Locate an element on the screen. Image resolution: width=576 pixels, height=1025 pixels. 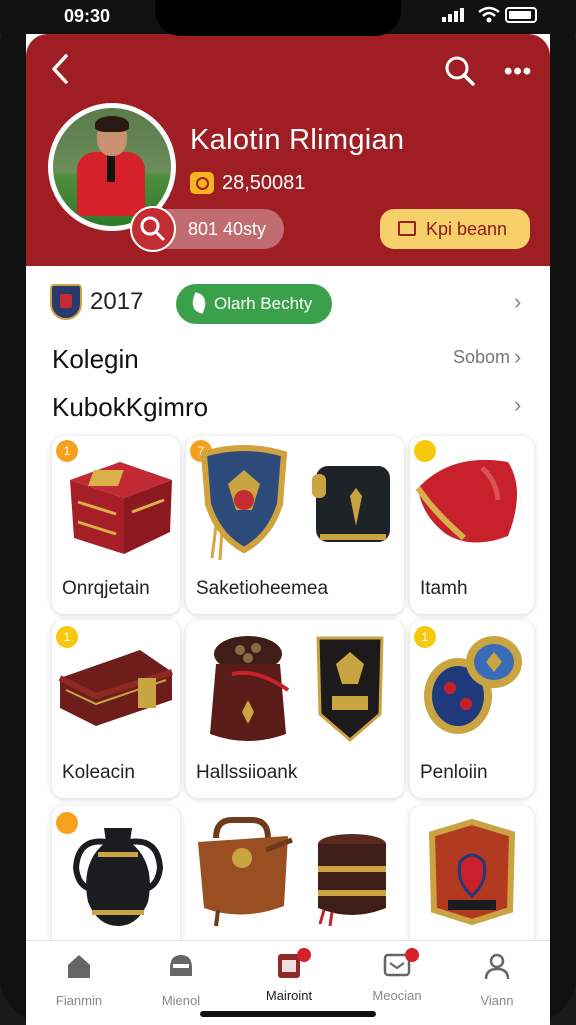
tab-label: Viann is located at coordinates (497, 1000).